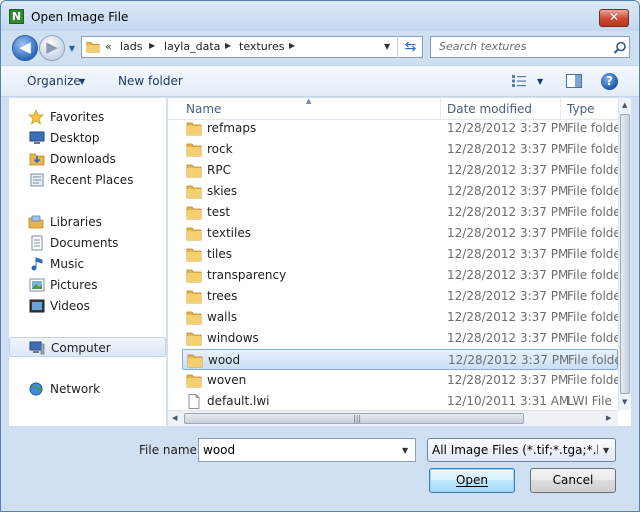 This screenshot has width=640, height=512. What do you see at coordinates (36, 389) in the screenshot?
I see `network-icon` at bounding box center [36, 389].